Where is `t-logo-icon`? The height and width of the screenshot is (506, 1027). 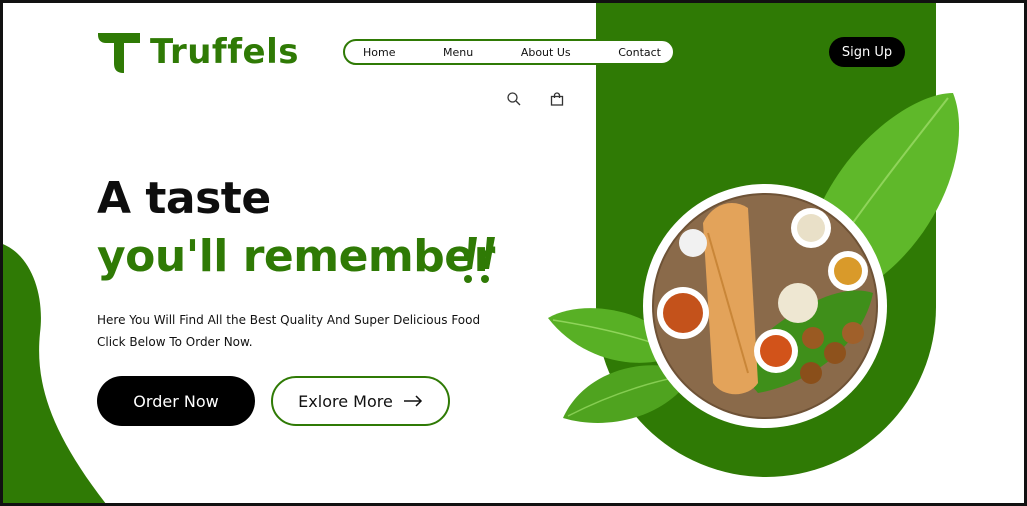
t-logo-icon is located at coordinates (119, 53).